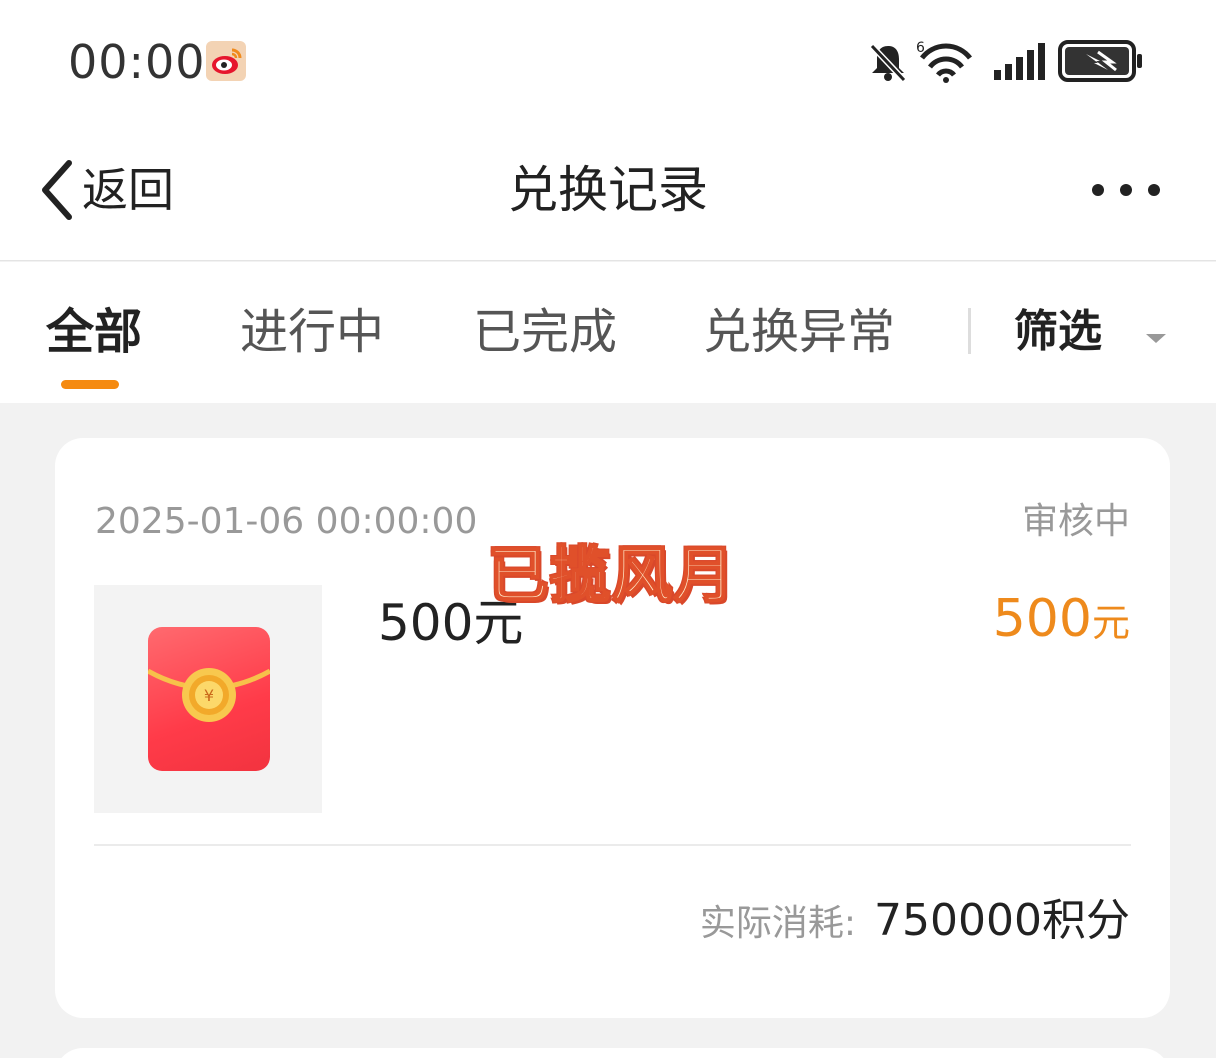 The height and width of the screenshot is (1058, 1216). I want to click on battery-charging-icon, so click(1101, 64).